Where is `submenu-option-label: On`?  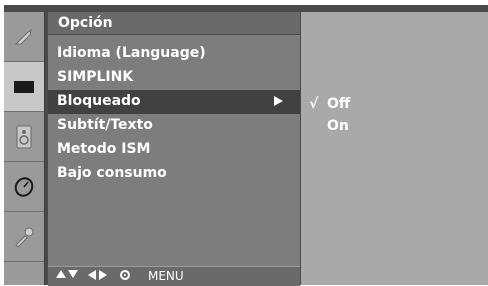 submenu-option-label: On is located at coordinates (338, 126).